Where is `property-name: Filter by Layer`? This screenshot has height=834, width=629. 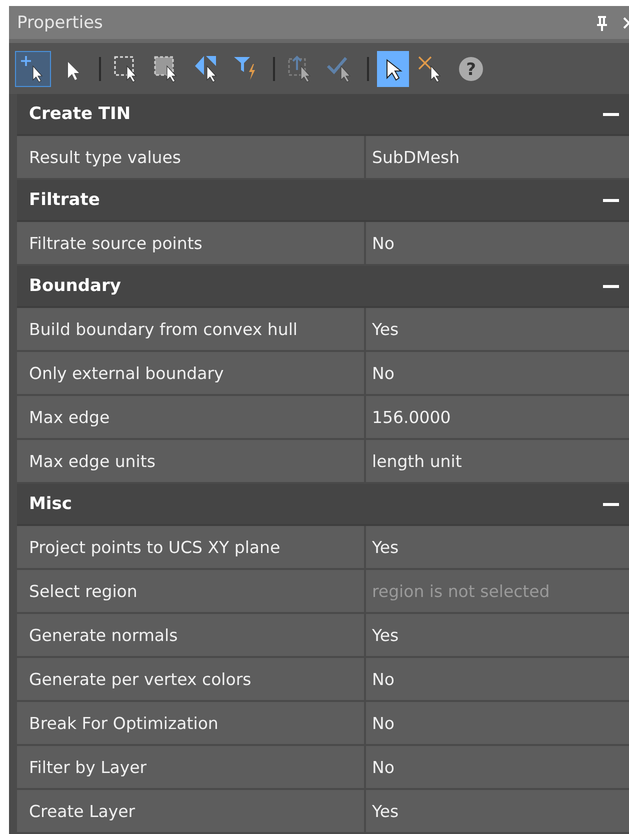 property-name: Filter by Layer is located at coordinates (191, 767).